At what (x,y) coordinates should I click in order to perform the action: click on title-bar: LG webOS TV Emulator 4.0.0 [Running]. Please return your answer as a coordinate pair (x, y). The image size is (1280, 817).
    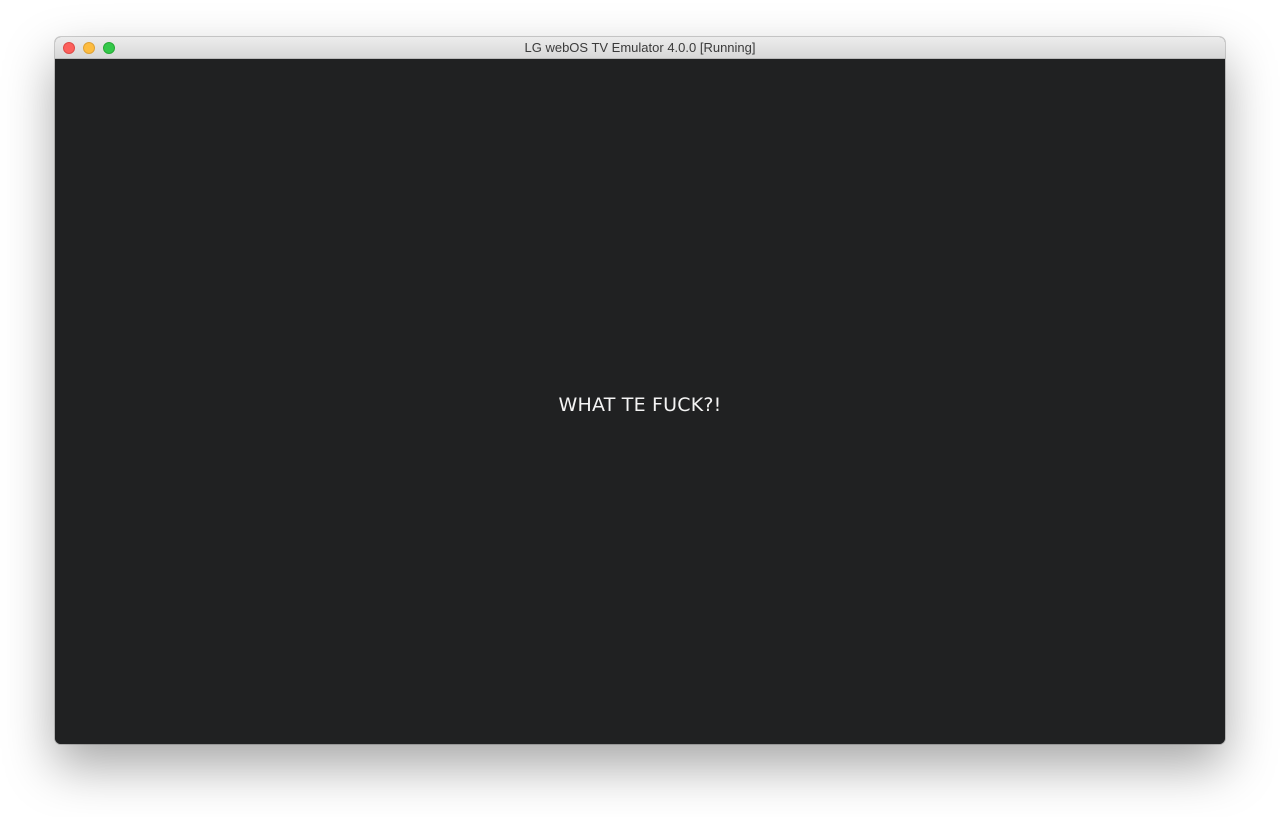
    Looking at the image, I should click on (640, 48).